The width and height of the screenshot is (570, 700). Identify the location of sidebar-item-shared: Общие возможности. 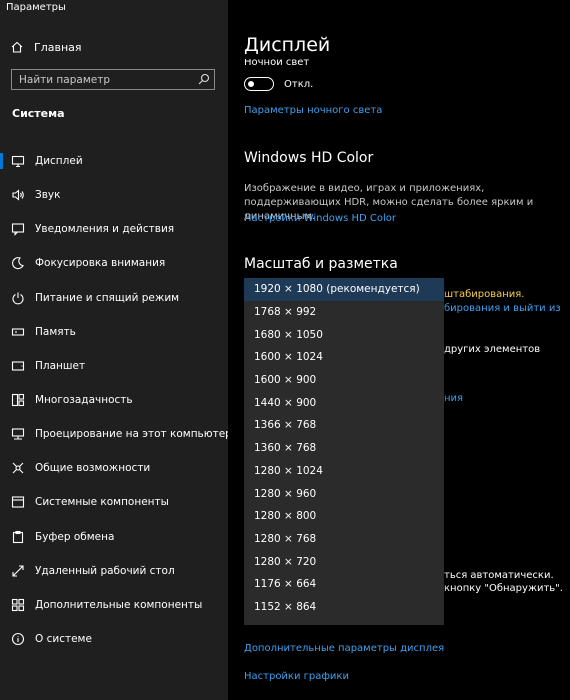
(114, 468).